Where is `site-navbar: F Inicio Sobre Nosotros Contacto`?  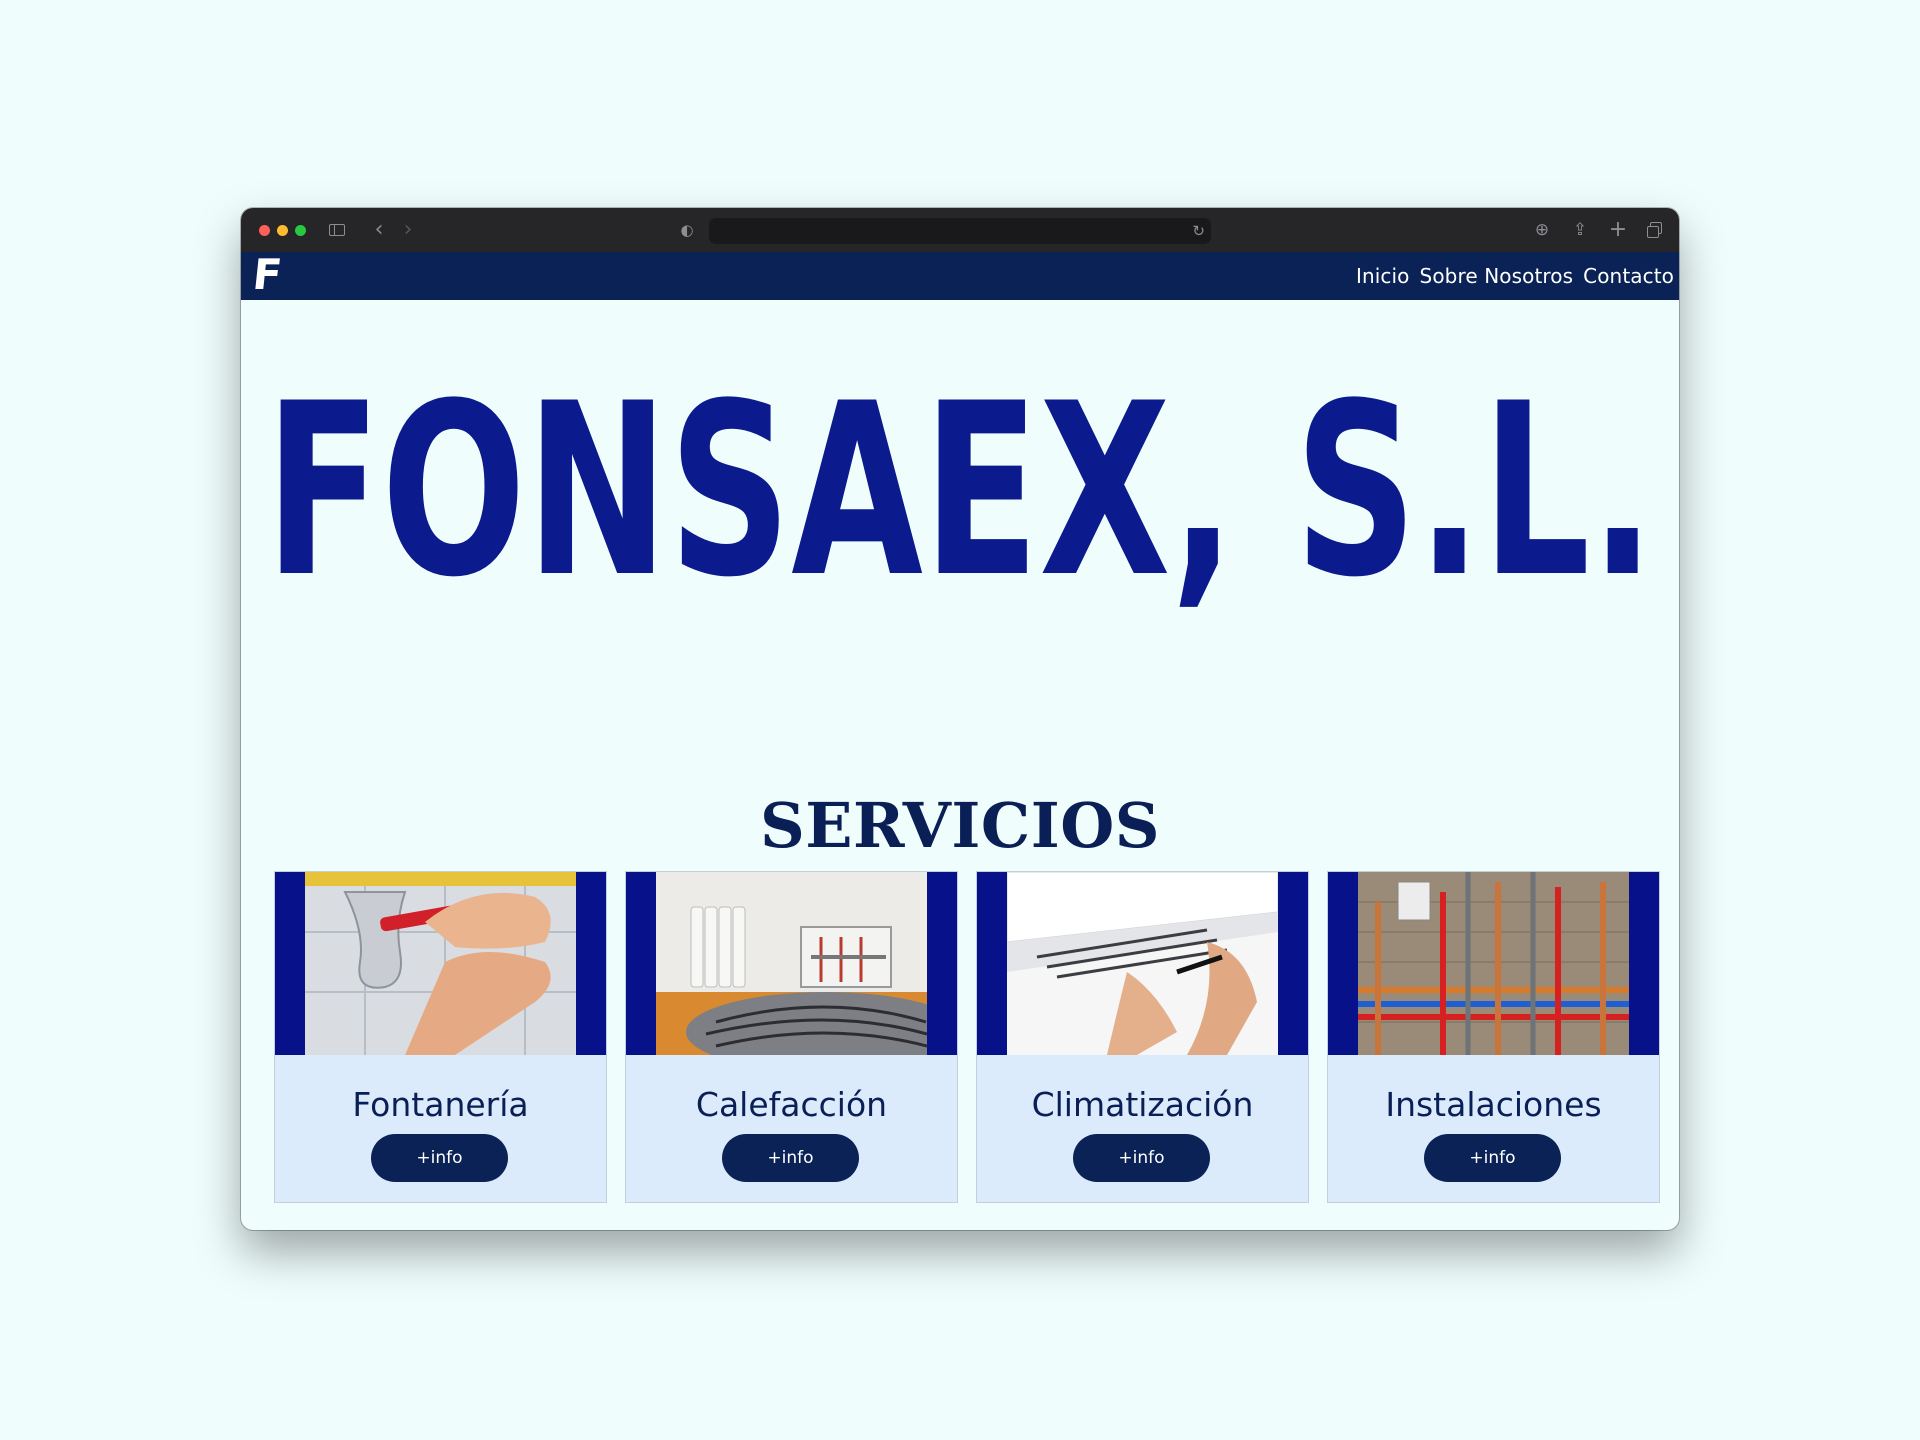 site-navbar: F Inicio Sobre Nosotros Contacto is located at coordinates (960, 275).